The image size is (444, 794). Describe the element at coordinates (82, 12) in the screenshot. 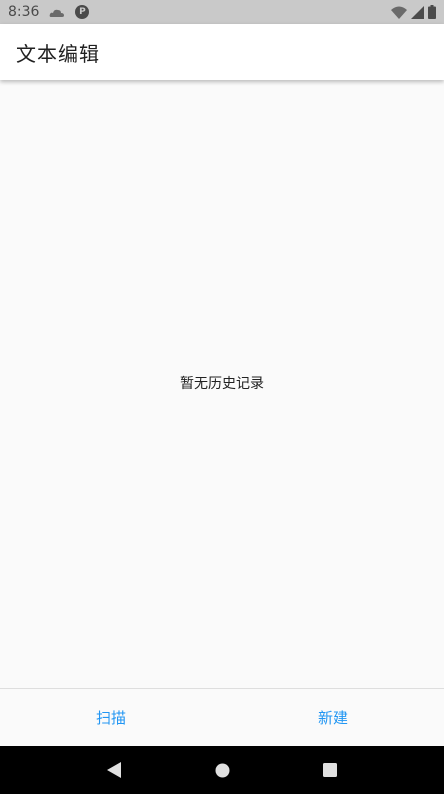

I see `p-icon: P` at that location.